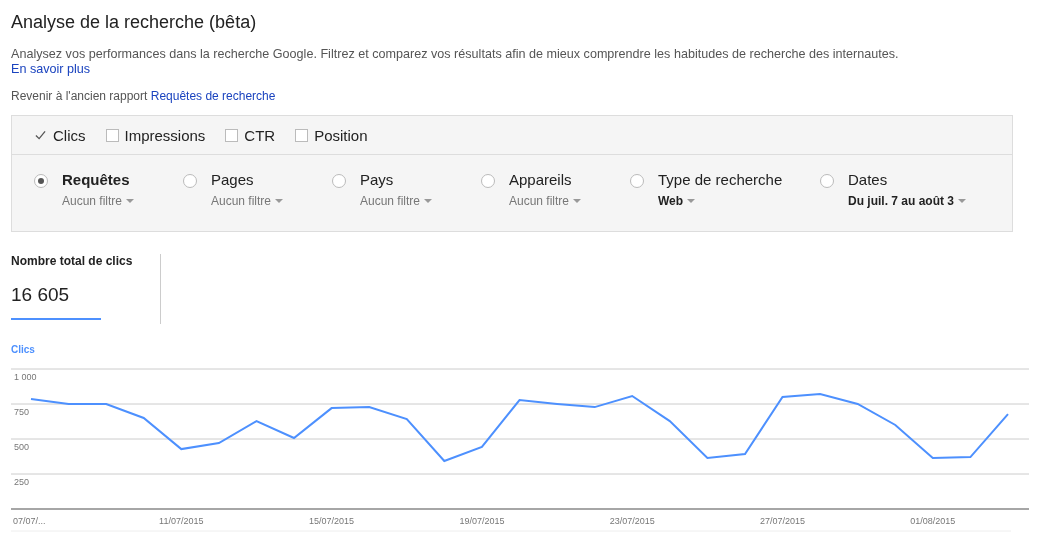 The height and width of the screenshot is (538, 1047). I want to click on y-tick-label: 250, so click(22, 482).